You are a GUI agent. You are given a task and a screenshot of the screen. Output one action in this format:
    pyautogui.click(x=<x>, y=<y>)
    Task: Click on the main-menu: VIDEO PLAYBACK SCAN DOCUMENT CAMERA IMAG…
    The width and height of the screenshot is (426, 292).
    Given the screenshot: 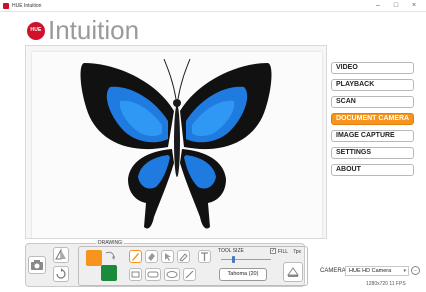 What is the action you would take?
    pyautogui.click(x=372, y=121)
    